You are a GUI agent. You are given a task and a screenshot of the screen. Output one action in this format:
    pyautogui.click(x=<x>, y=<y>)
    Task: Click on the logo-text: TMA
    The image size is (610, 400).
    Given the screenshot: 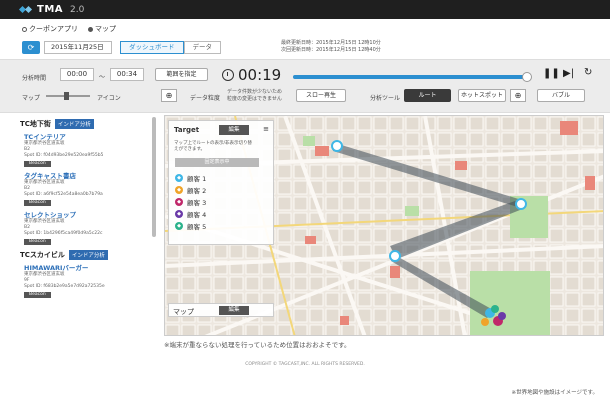 What is the action you would take?
    pyautogui.click(x=50, y=9)
    